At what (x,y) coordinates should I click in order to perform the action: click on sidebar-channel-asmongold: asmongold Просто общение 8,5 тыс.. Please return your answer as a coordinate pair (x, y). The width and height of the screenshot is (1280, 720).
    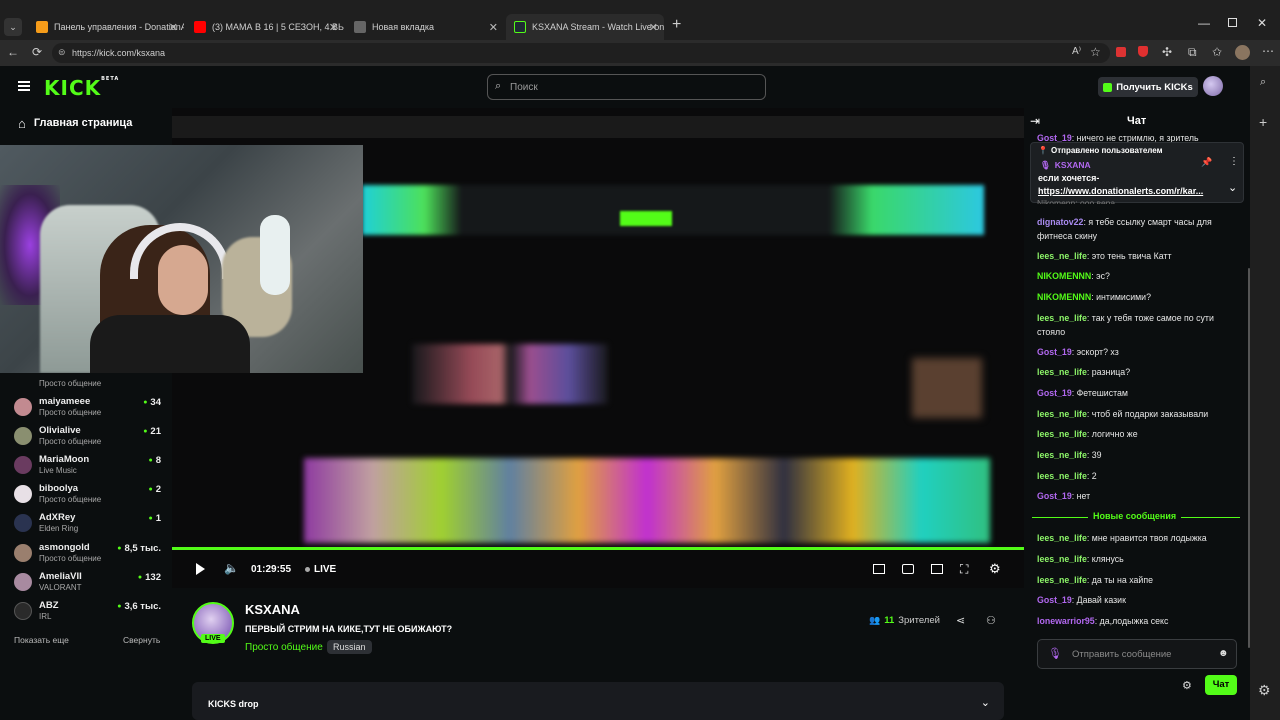
    Looking at the image, I should click on (89, 554).